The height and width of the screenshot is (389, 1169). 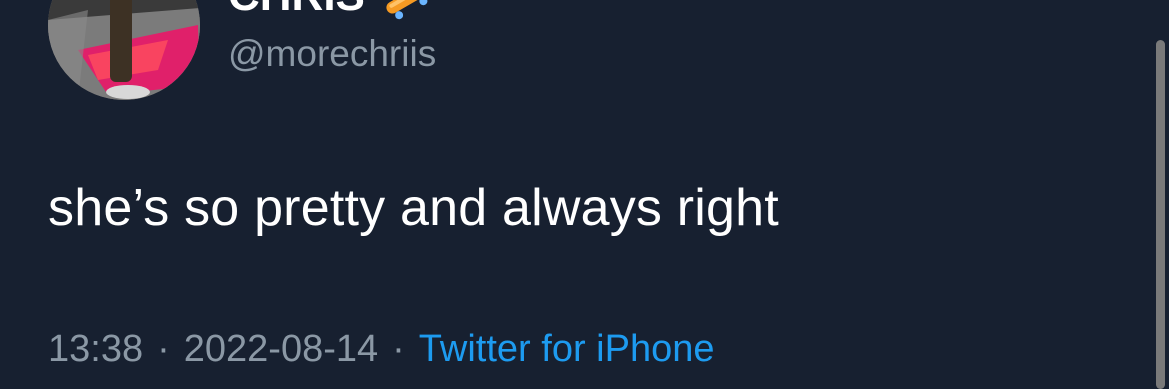 I want to click on tweet-source-link: Twitter for iPhone, so click(x=567, y=349).